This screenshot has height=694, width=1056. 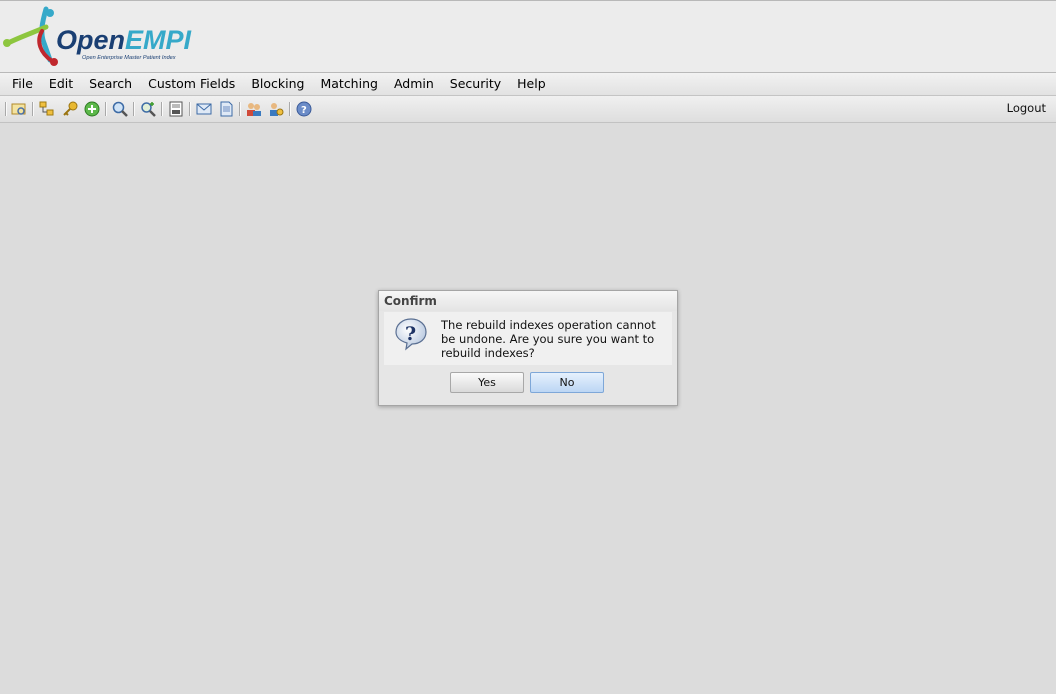 What do you see at coordinates (61, 84) in the screenshot?
I see `menu-edit: Edit` at bounding box center [61, 84].